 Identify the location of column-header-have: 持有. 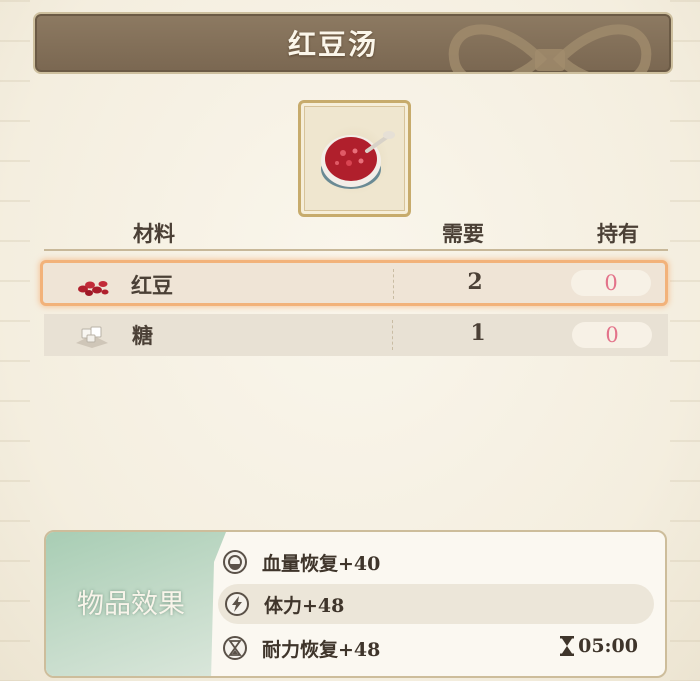
(618, 233).